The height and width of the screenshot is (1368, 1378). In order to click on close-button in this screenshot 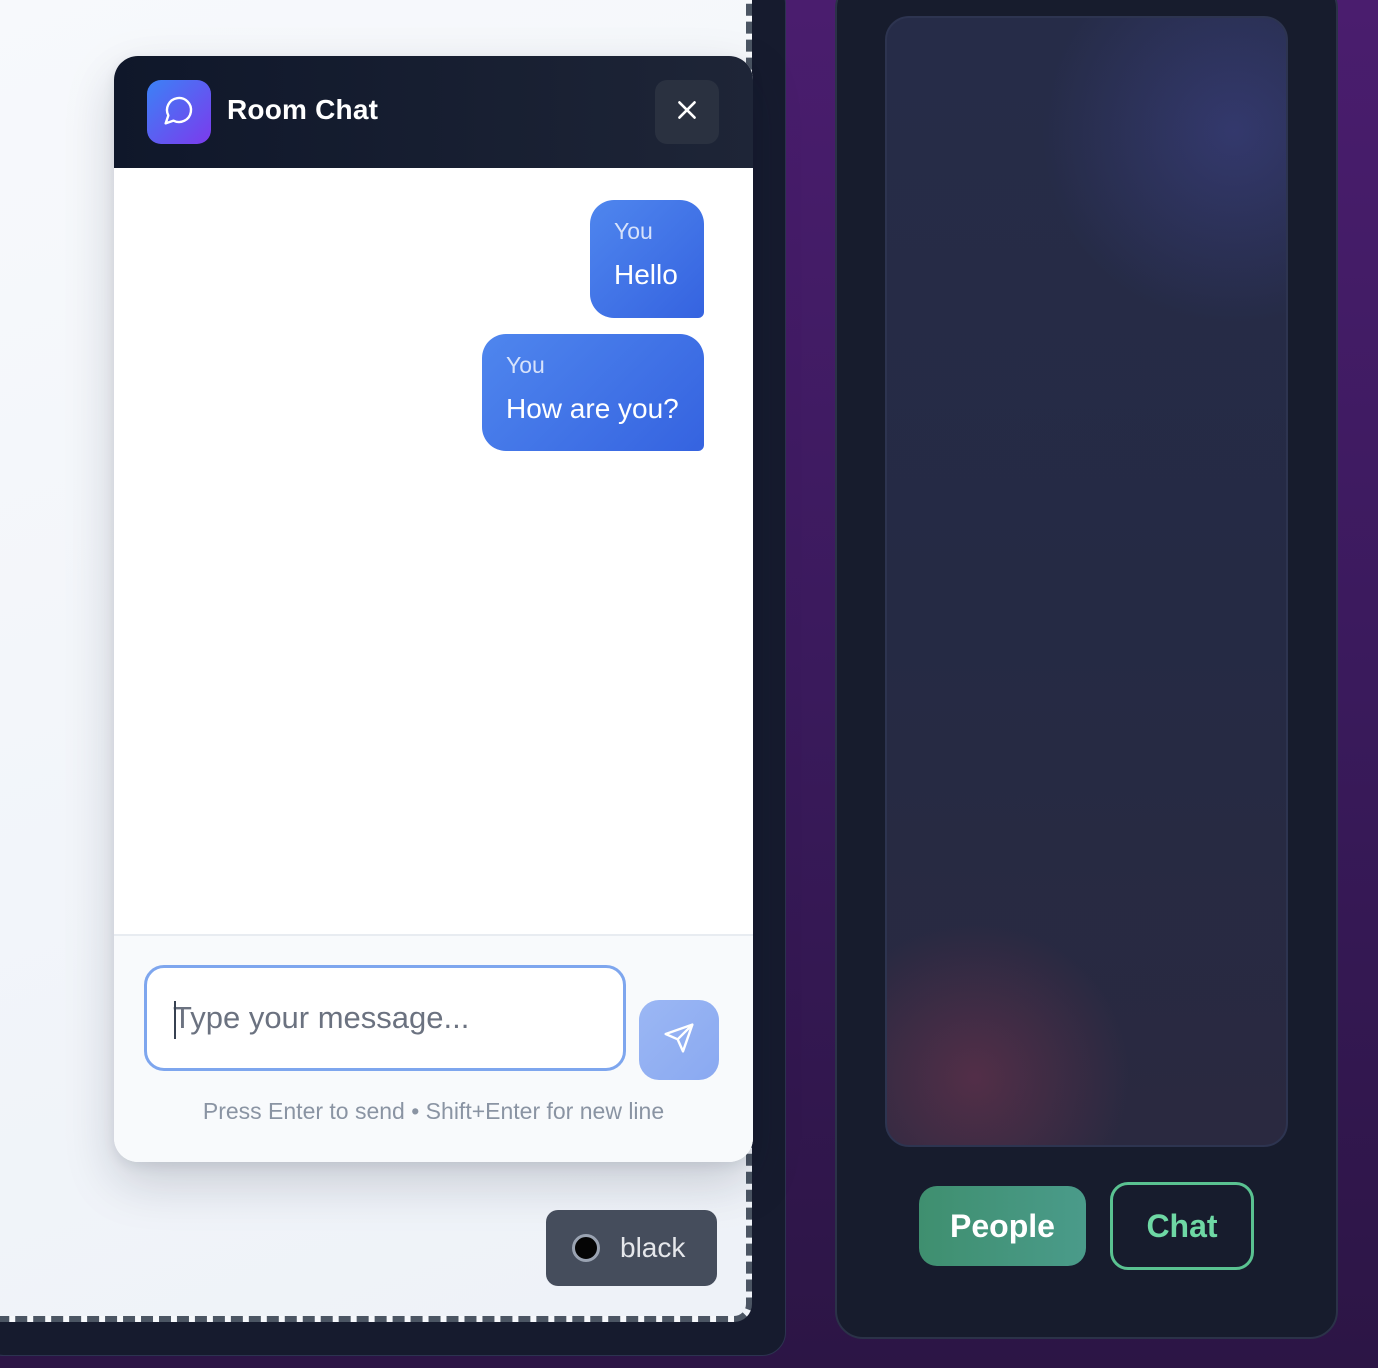, I will do `click(687, 112)`.